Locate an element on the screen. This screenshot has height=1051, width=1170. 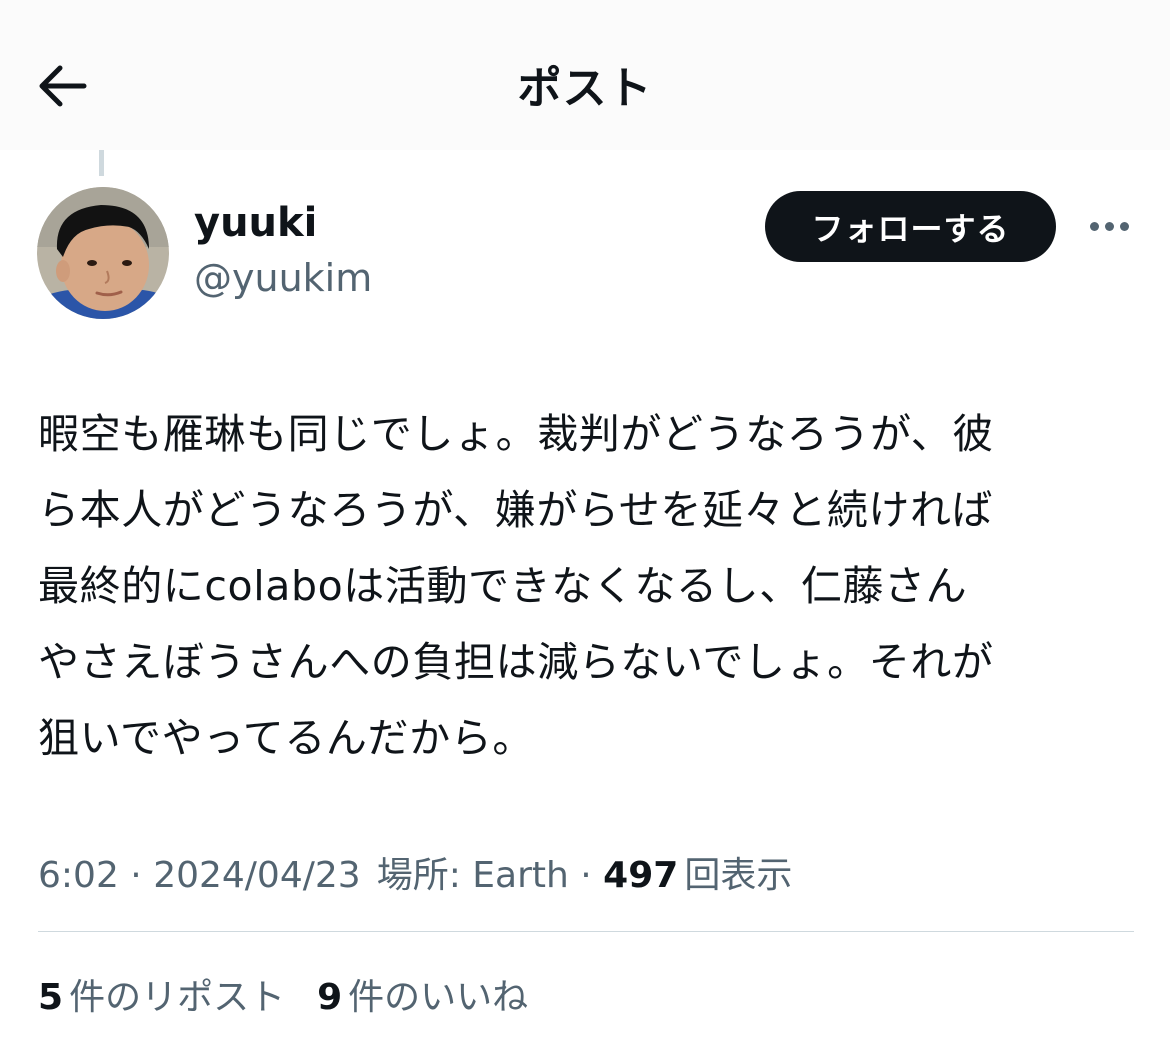
post-stats: 5 件のリポスト 9 件のいいね is located at coordinates (283, 994).